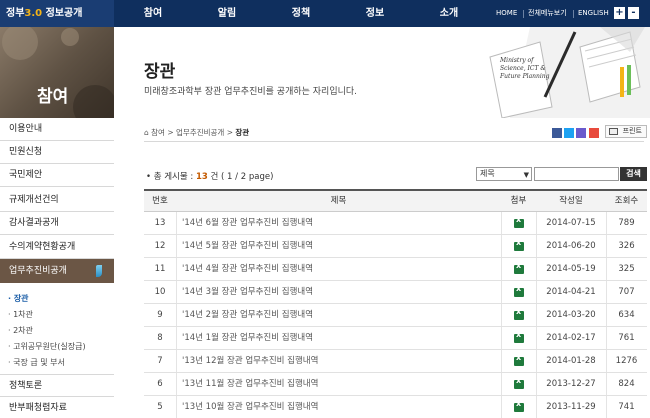 The height and width of the screenshot is (418, 650). I want to click on row-title-link: '14년 6월 장관 업무추진비 집행내역, so click(338, 223).